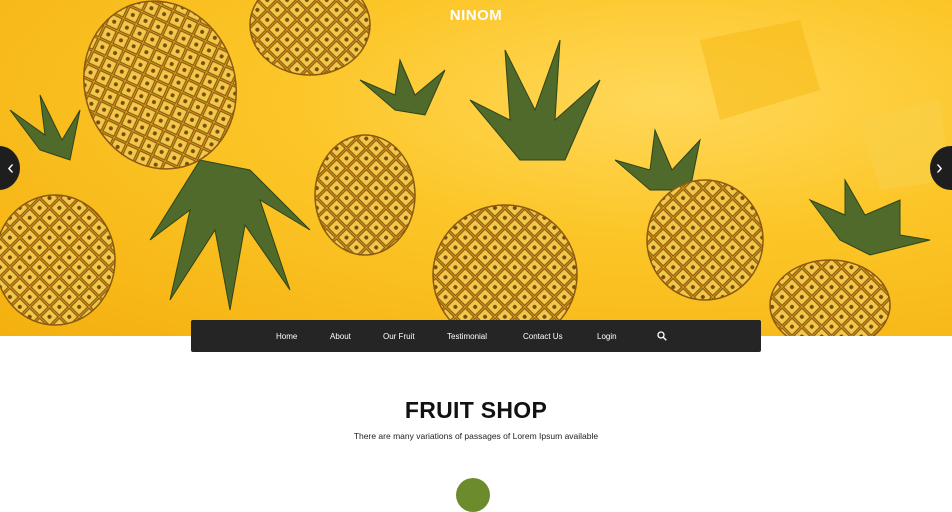  Describe the element at coordinates (340, 336) in the screenshot. I see `nav-item-about: About` at that location.